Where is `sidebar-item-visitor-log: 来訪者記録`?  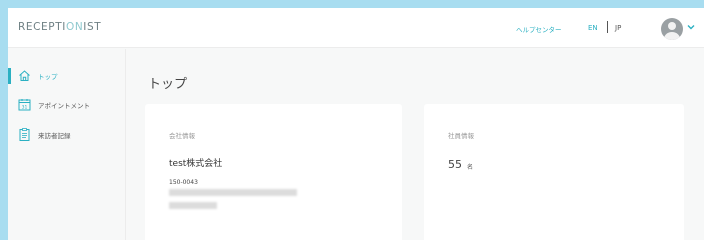
sidebar-item-visitor-log: 来訪者記録 is located at coordinates (67, 135).